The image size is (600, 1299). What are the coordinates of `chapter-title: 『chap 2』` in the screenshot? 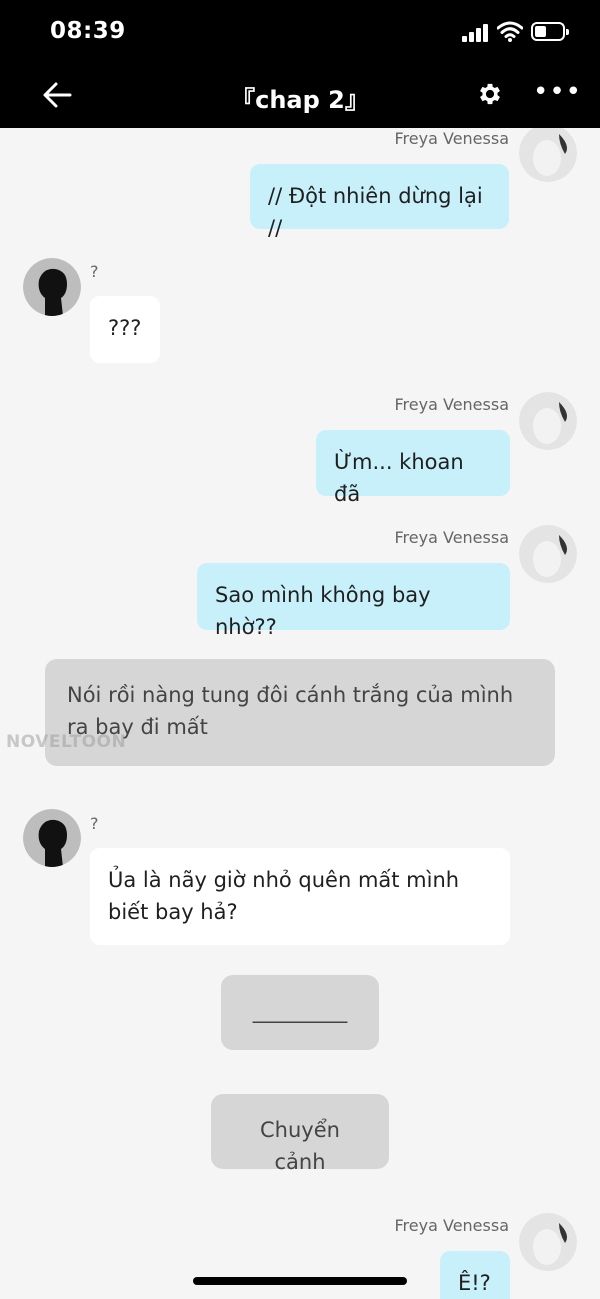 It's located at (300, 100).